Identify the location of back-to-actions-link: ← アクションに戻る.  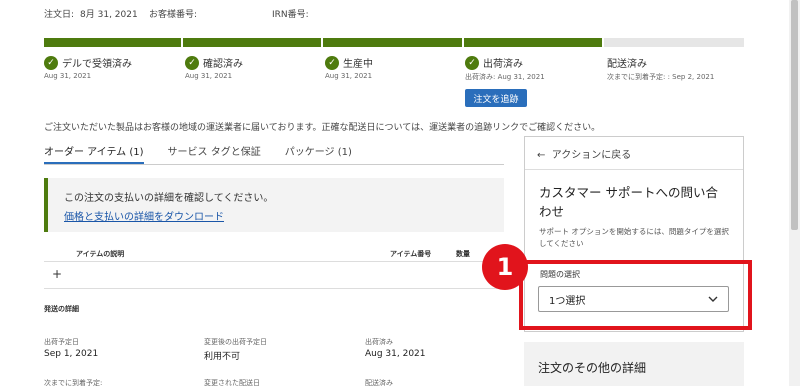
(584, 153).